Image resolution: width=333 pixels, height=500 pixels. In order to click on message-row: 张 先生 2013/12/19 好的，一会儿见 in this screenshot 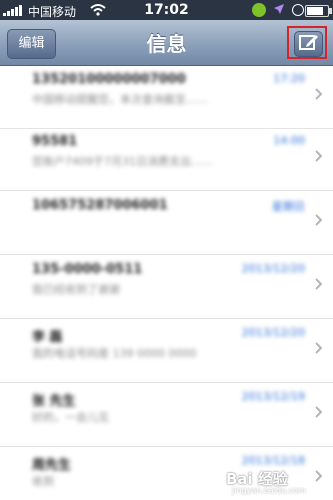, I will do `click(166, 415)`.